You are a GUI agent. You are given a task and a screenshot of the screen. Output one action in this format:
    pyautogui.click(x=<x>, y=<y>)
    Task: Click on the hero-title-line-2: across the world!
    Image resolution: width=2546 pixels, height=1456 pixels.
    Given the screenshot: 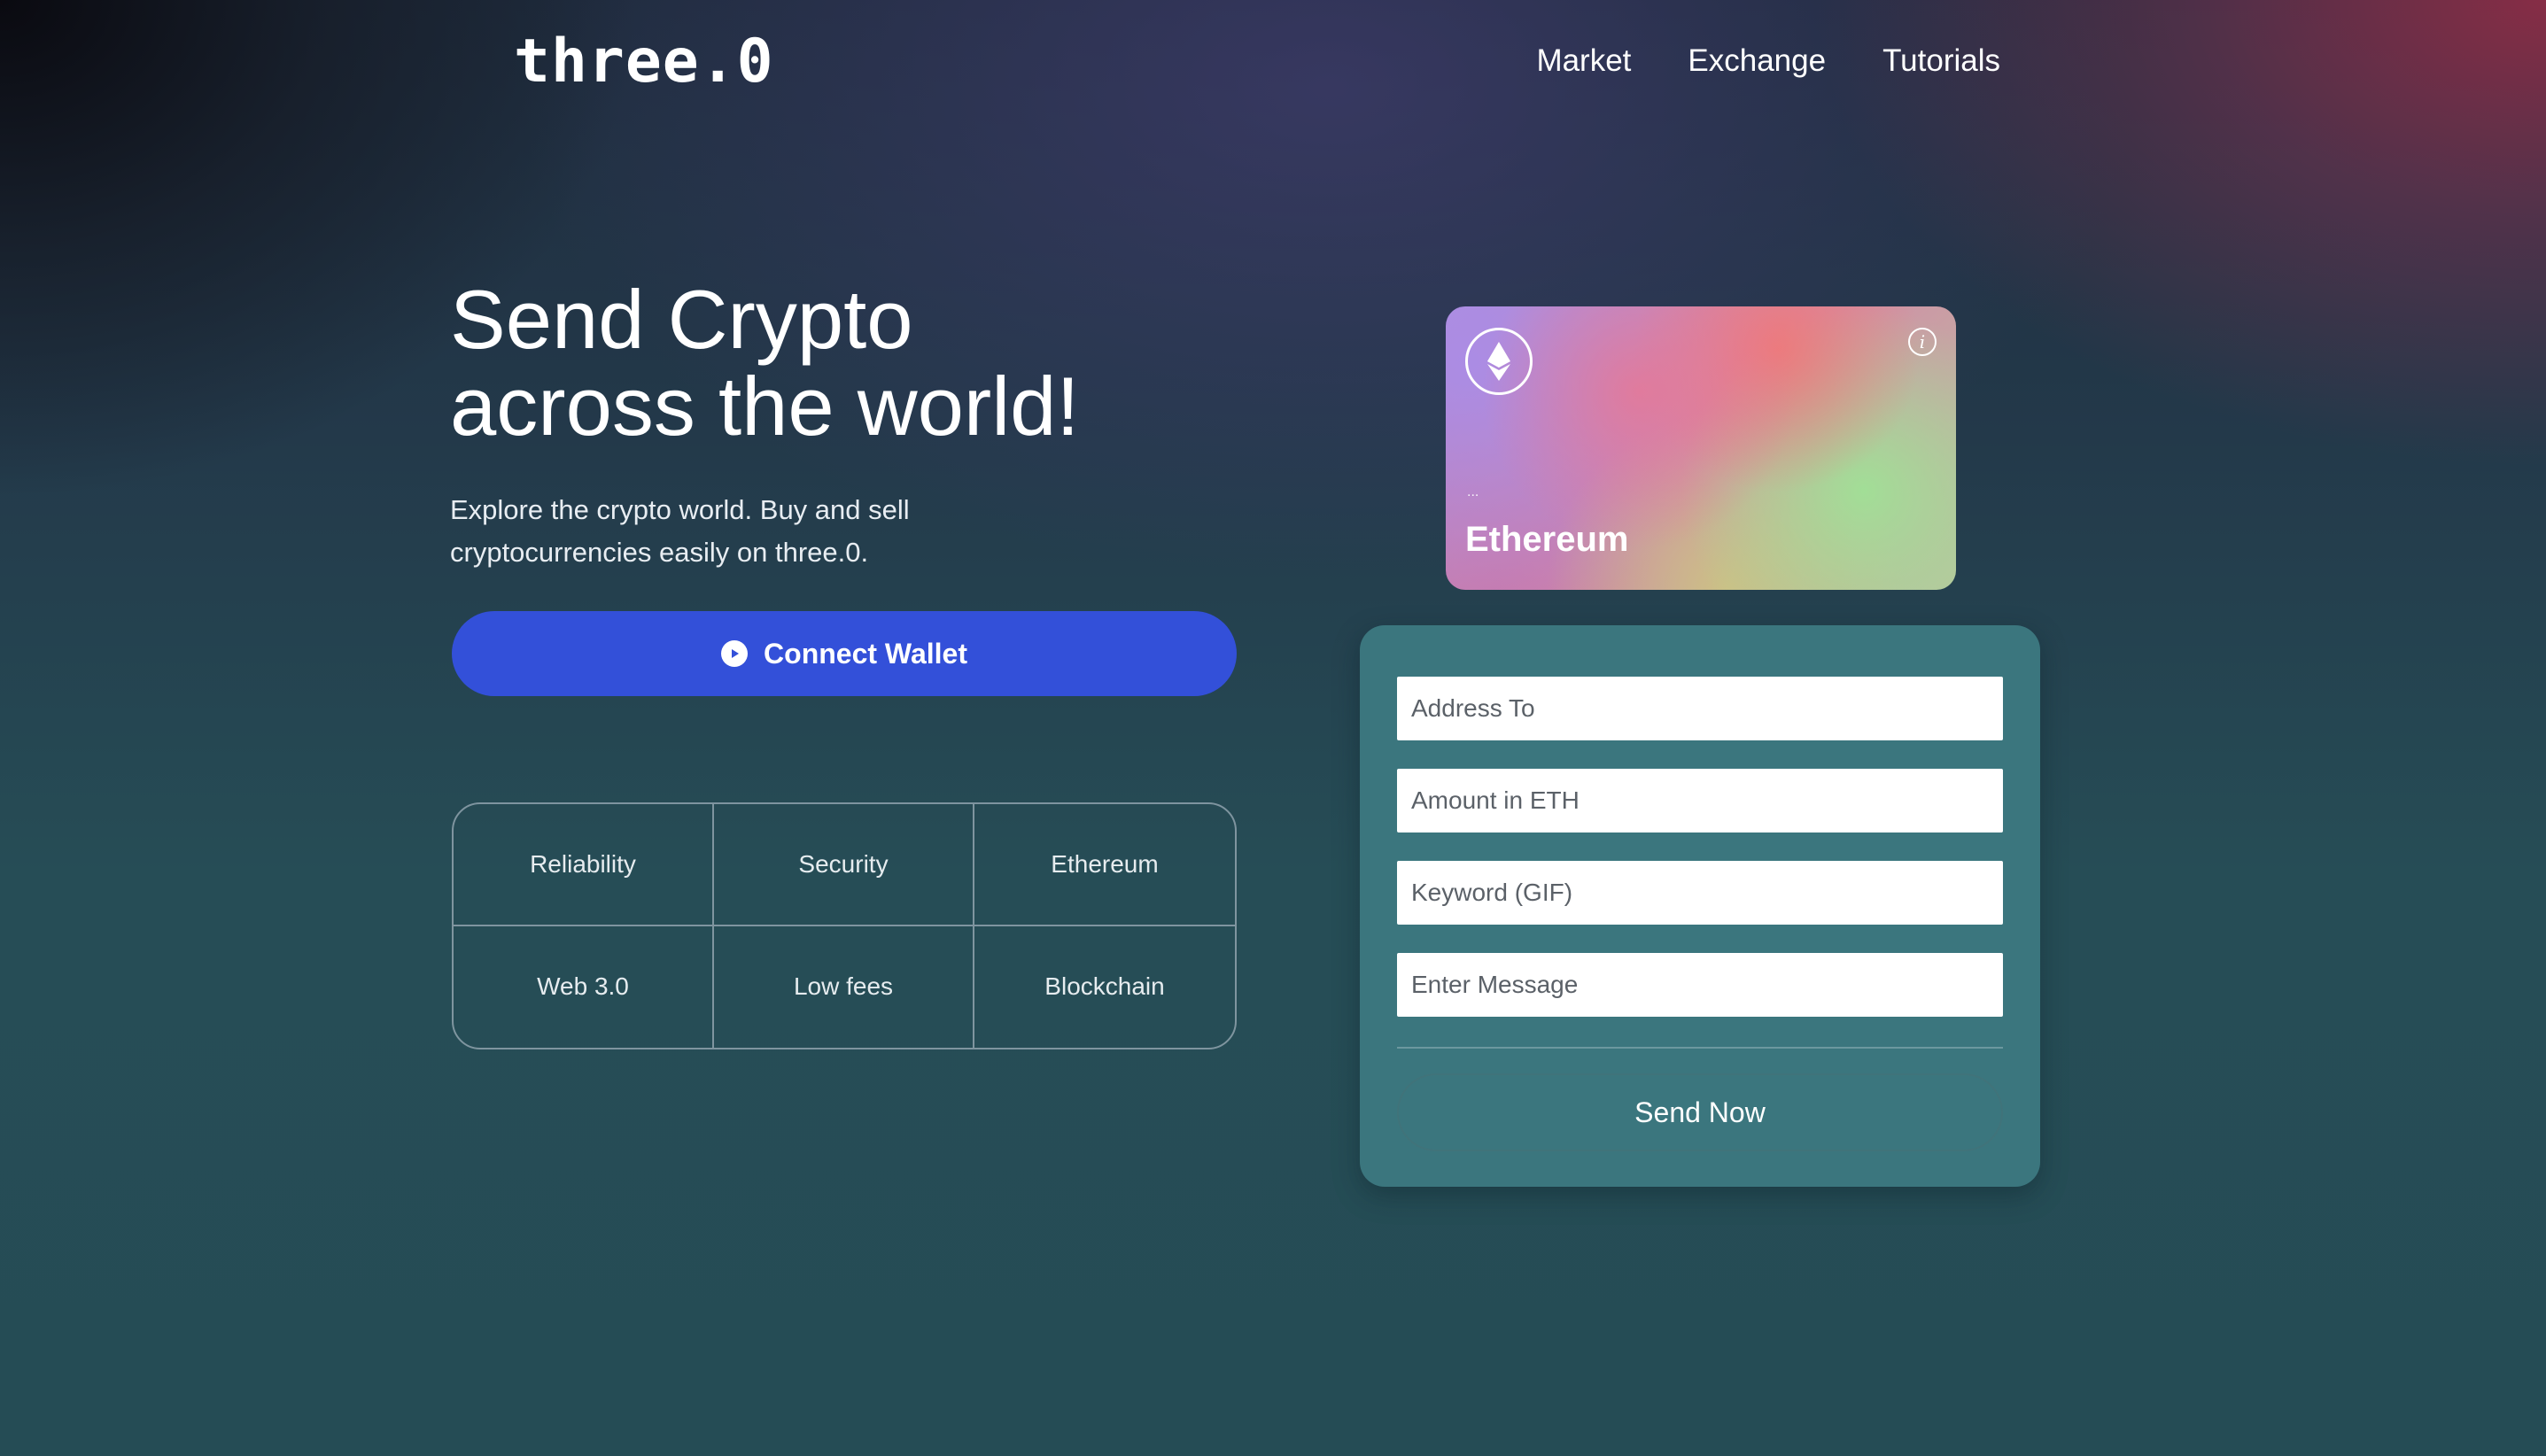 What is the action you would take?
    pyautogui.click(x=765, y=406)
    